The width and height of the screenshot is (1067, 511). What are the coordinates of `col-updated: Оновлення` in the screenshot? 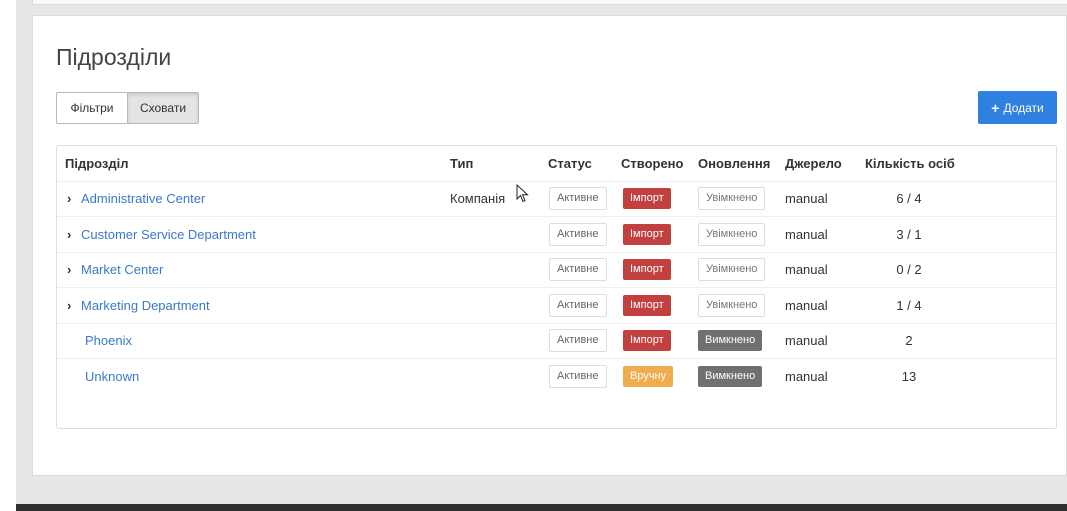 It's located at (734, 163).